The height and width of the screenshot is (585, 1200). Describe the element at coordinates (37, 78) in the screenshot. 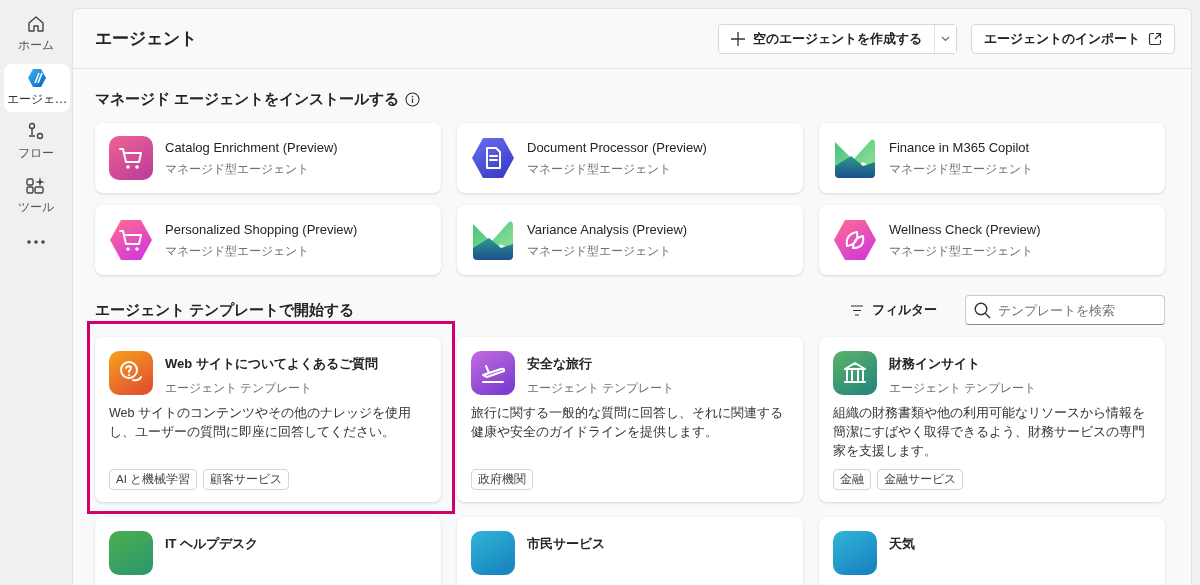

I see `agent-logo-icon` at that location.